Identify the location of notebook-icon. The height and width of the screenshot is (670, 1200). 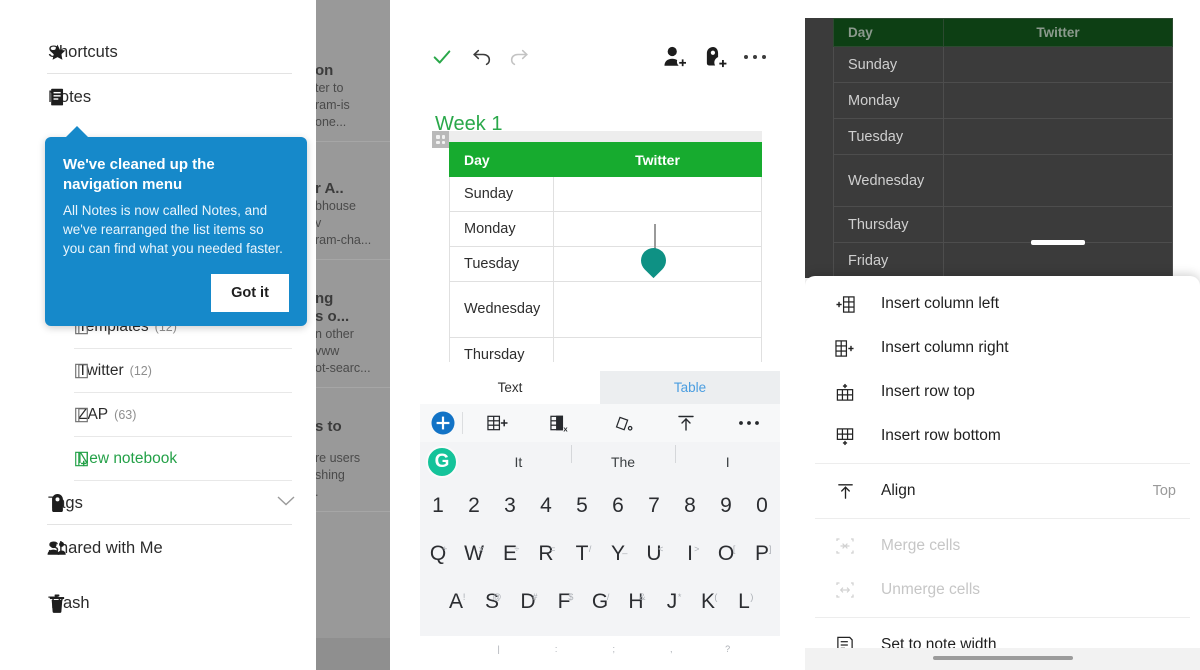
(82, 371).